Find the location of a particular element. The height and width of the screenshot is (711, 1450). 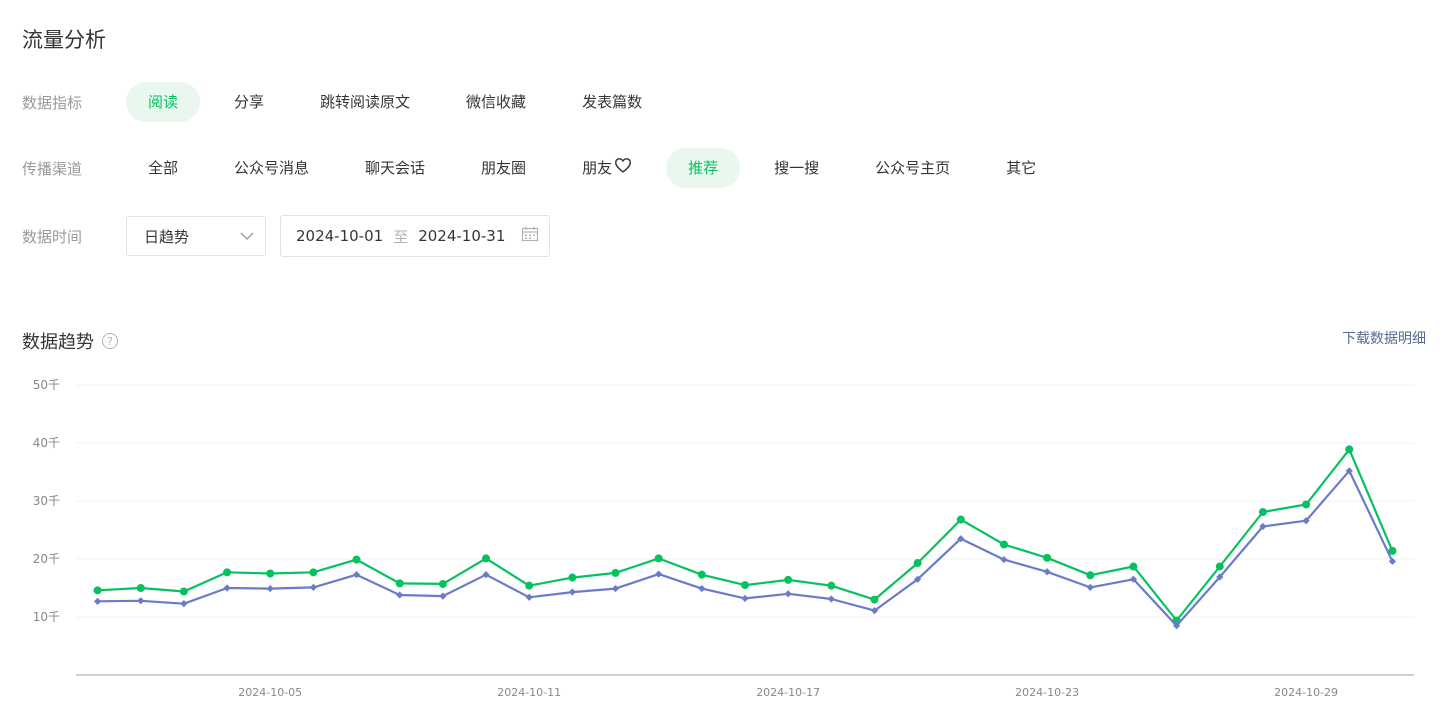

channel-chip-friends-like: 朋友 is located at coordinates (607, 168).